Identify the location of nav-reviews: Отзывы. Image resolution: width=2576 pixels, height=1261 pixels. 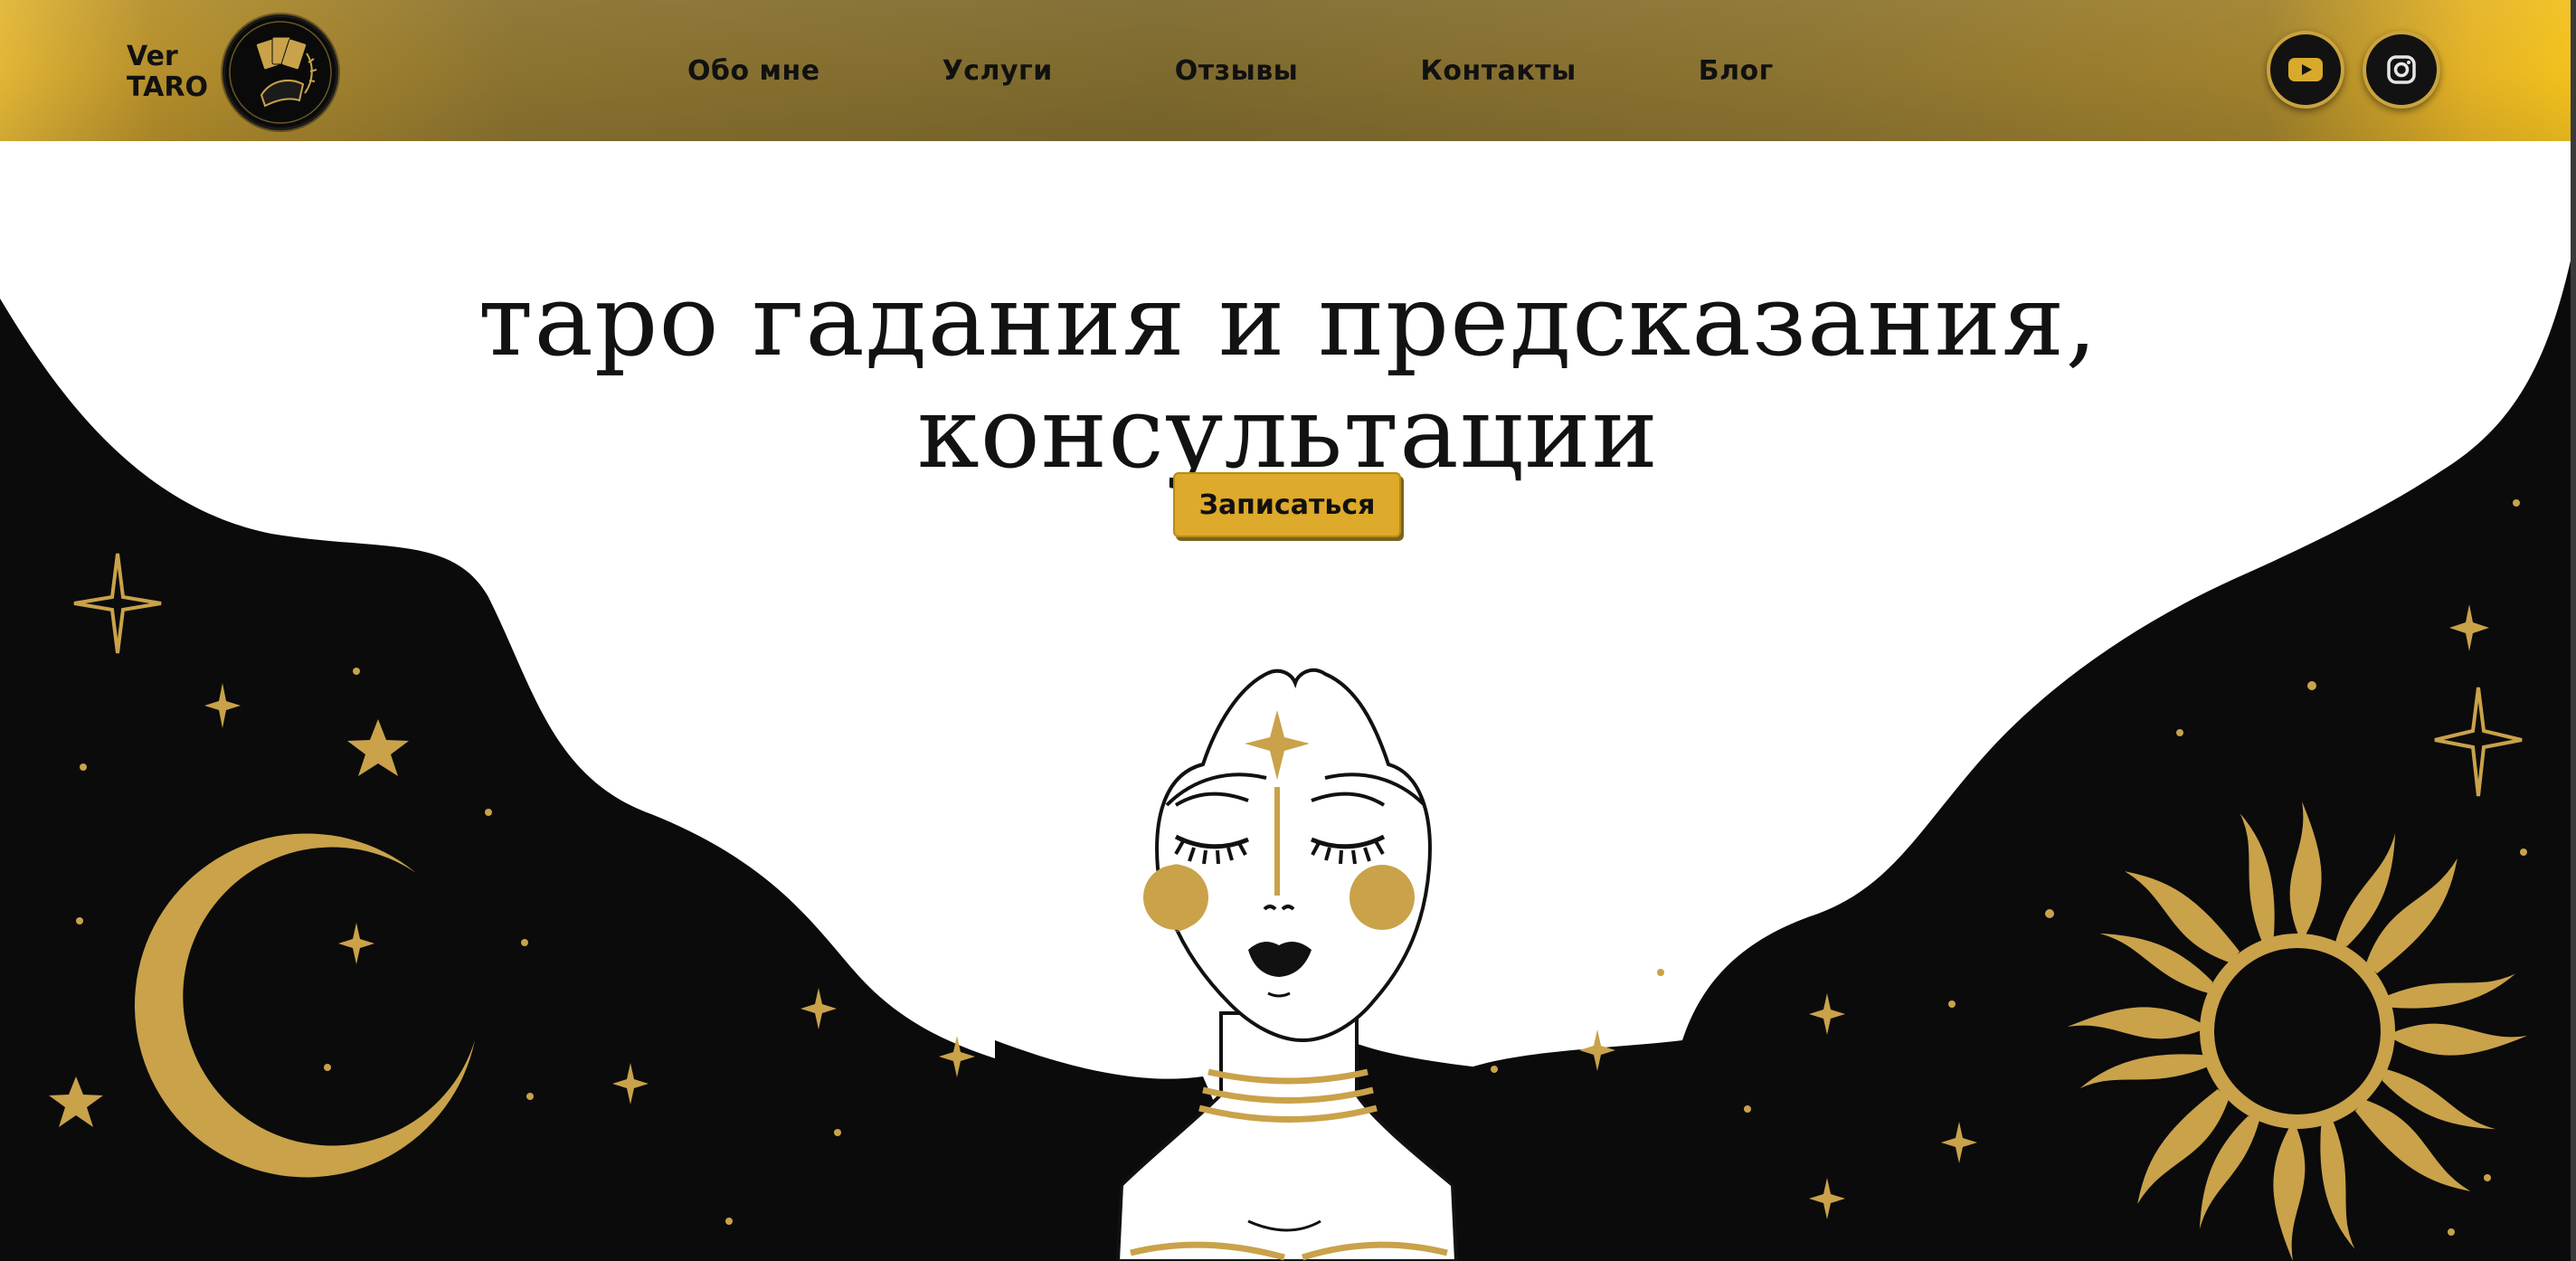
(1237, 71).